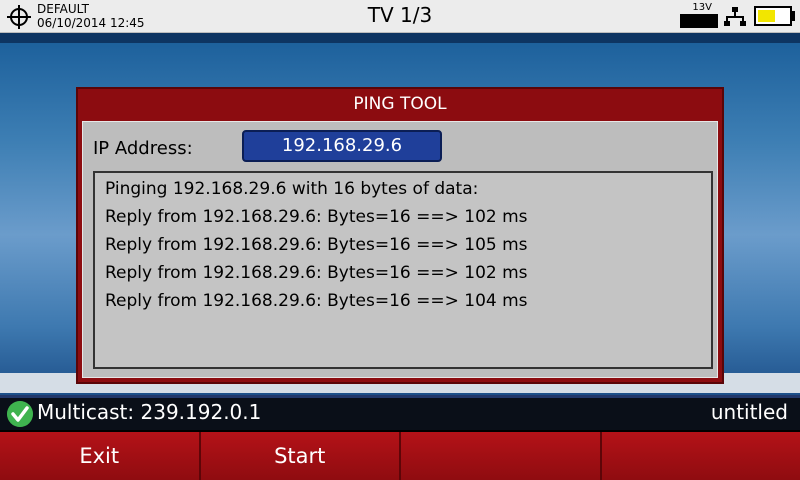  Describe the element at coordinates (400, 38) in the screenshot. I see `video-dark-band` at that location.